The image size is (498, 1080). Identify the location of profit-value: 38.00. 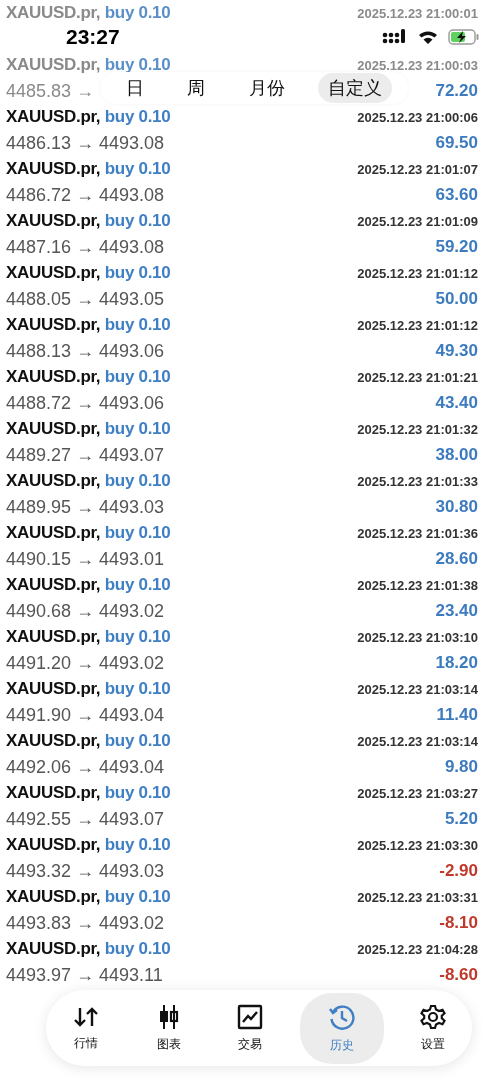
(456, 455).